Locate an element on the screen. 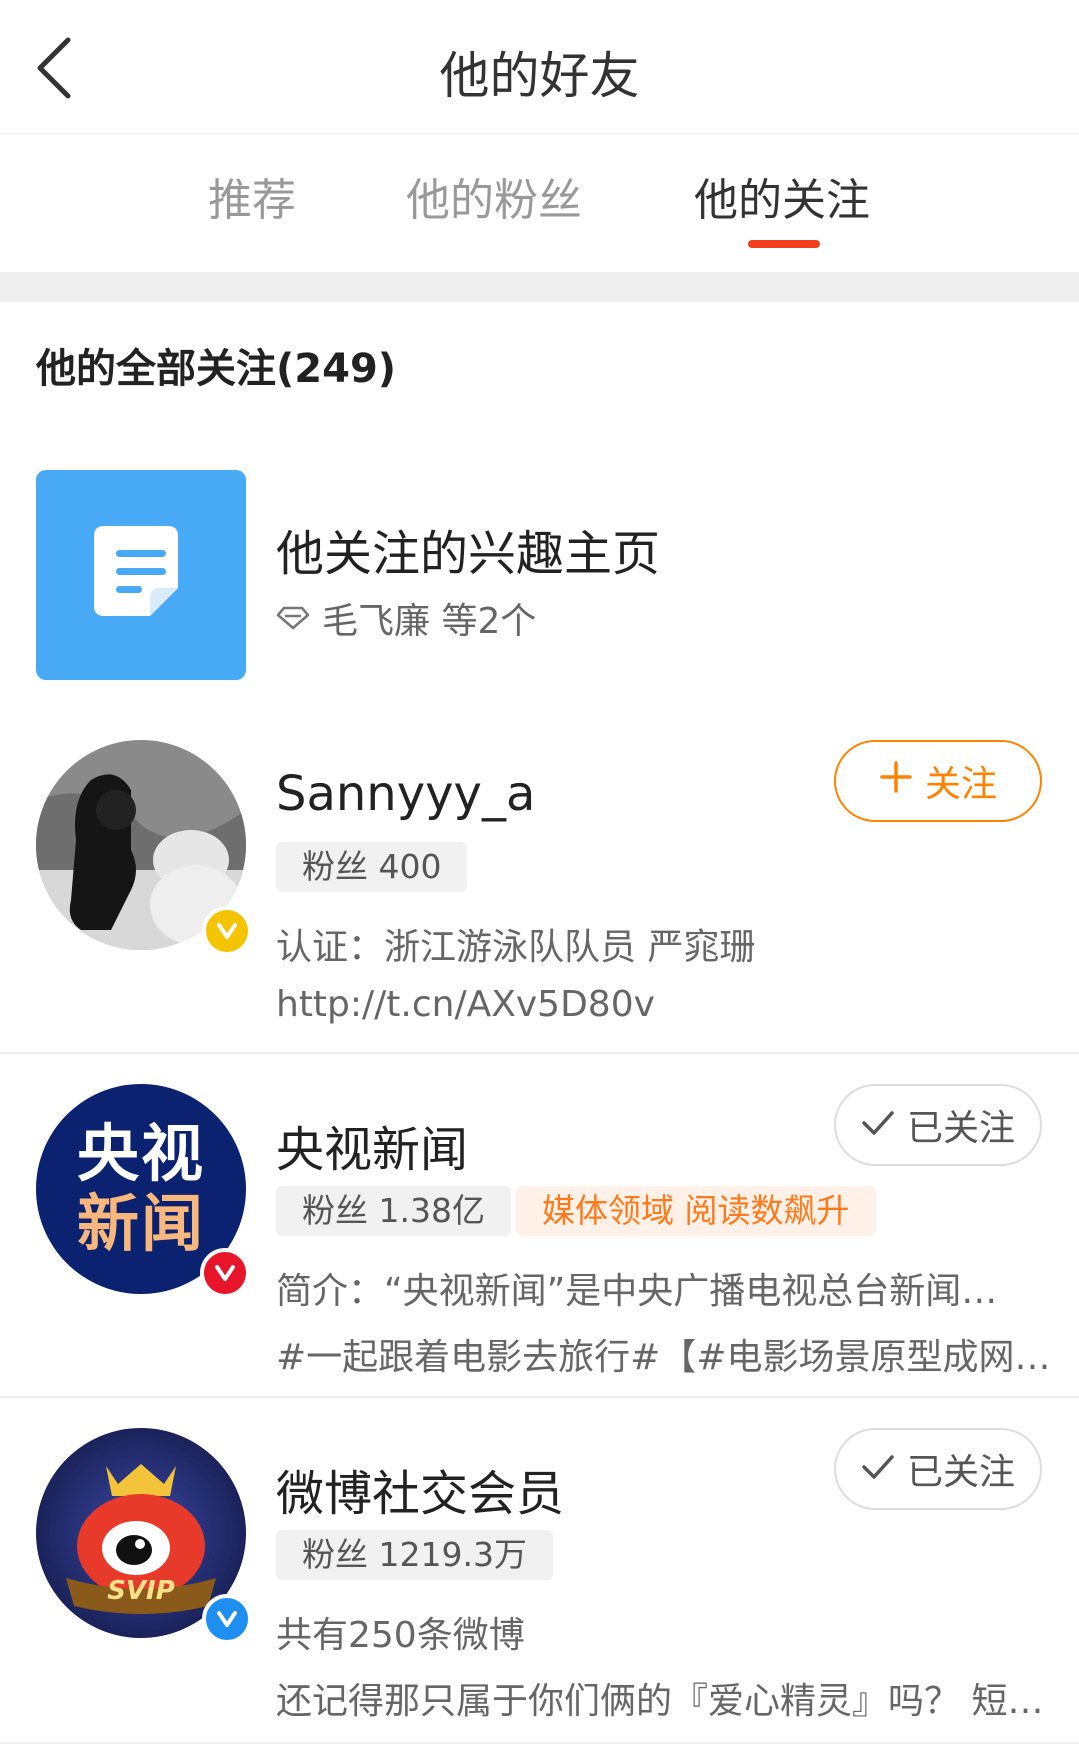 This screenshot has height=1746, width=1079. section-title: 他的全部关注(249) is located at coordinates (216, 369).